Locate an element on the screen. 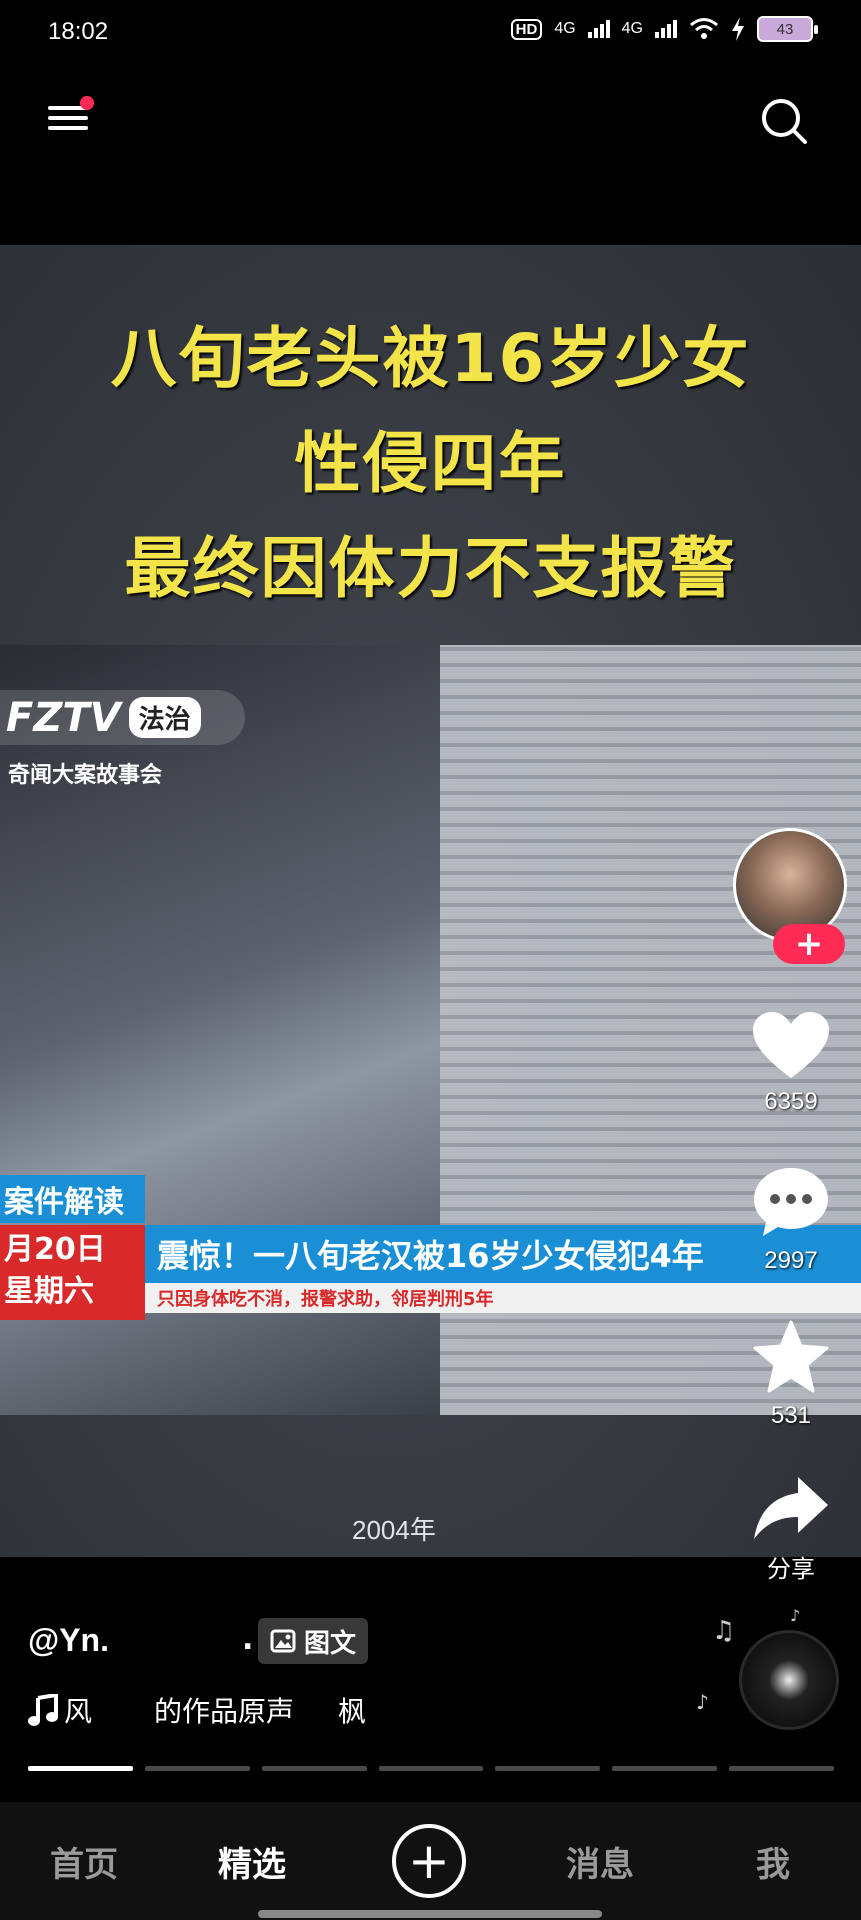 Image resolution: width=861 pixels, height=1920 pixels. favorite-button: 531 is located at coordinates (786, 1375).